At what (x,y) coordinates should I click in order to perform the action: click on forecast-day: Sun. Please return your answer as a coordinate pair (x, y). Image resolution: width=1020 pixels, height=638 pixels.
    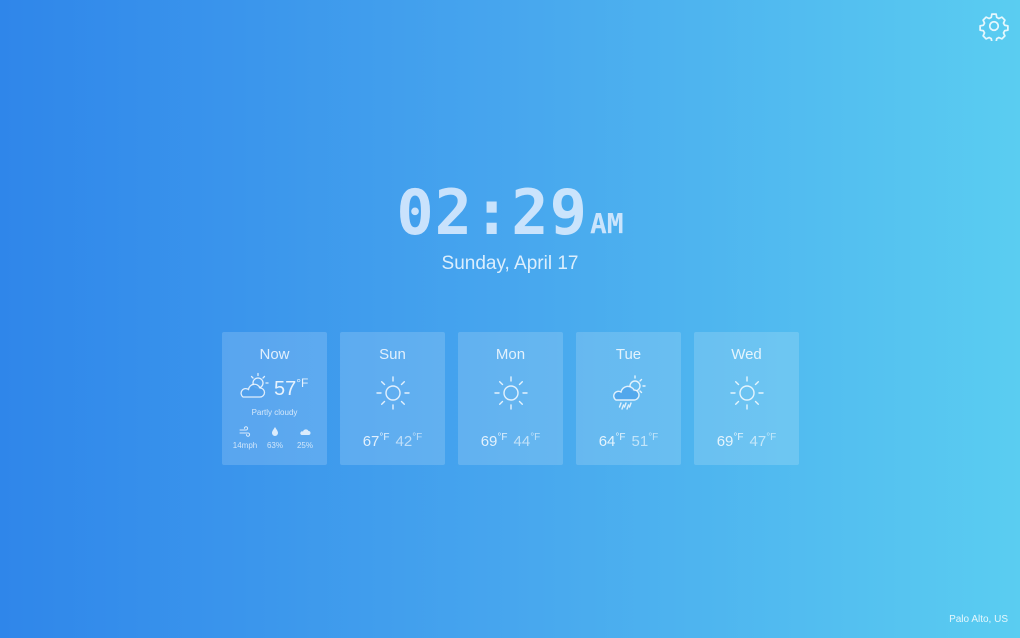
    Looking at the image, I should click on (392, 354).